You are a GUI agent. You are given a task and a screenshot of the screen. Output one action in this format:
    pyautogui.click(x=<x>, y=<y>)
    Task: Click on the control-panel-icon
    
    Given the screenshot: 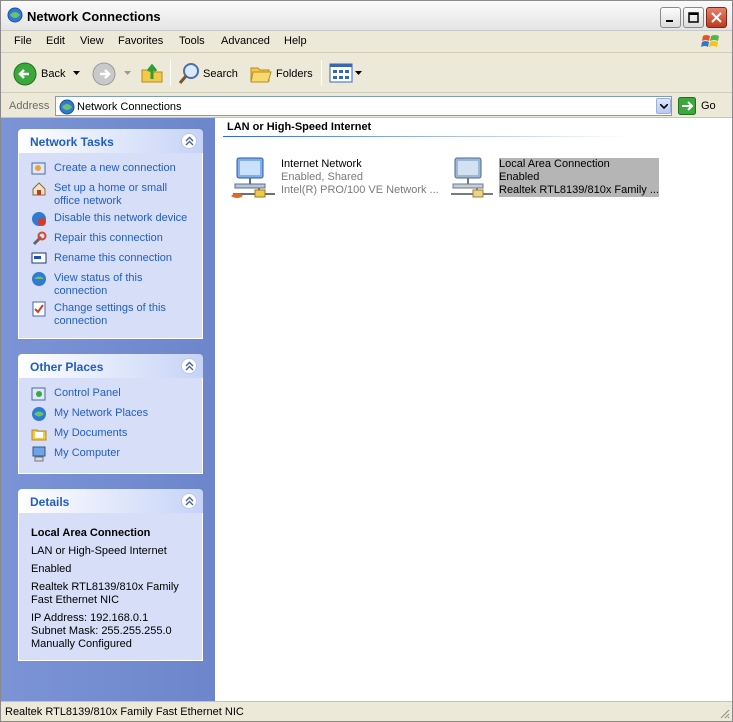 What is the action you would take?
    pyautogui.click(x=38, y=394)
    